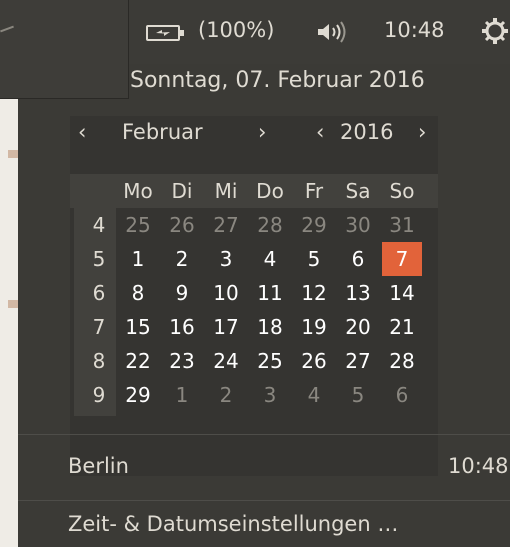  I want to click on week-number: 4, so click(99, 225).